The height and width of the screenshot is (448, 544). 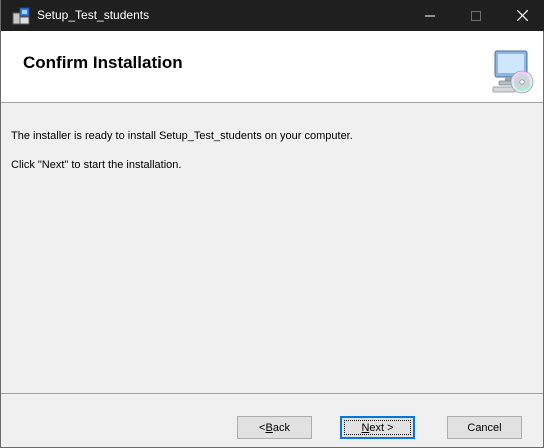 What do you see at coordinates (381, 427) in the screenshot?
I see `next-button-rest: ext >` at bounding box center [381, 427].